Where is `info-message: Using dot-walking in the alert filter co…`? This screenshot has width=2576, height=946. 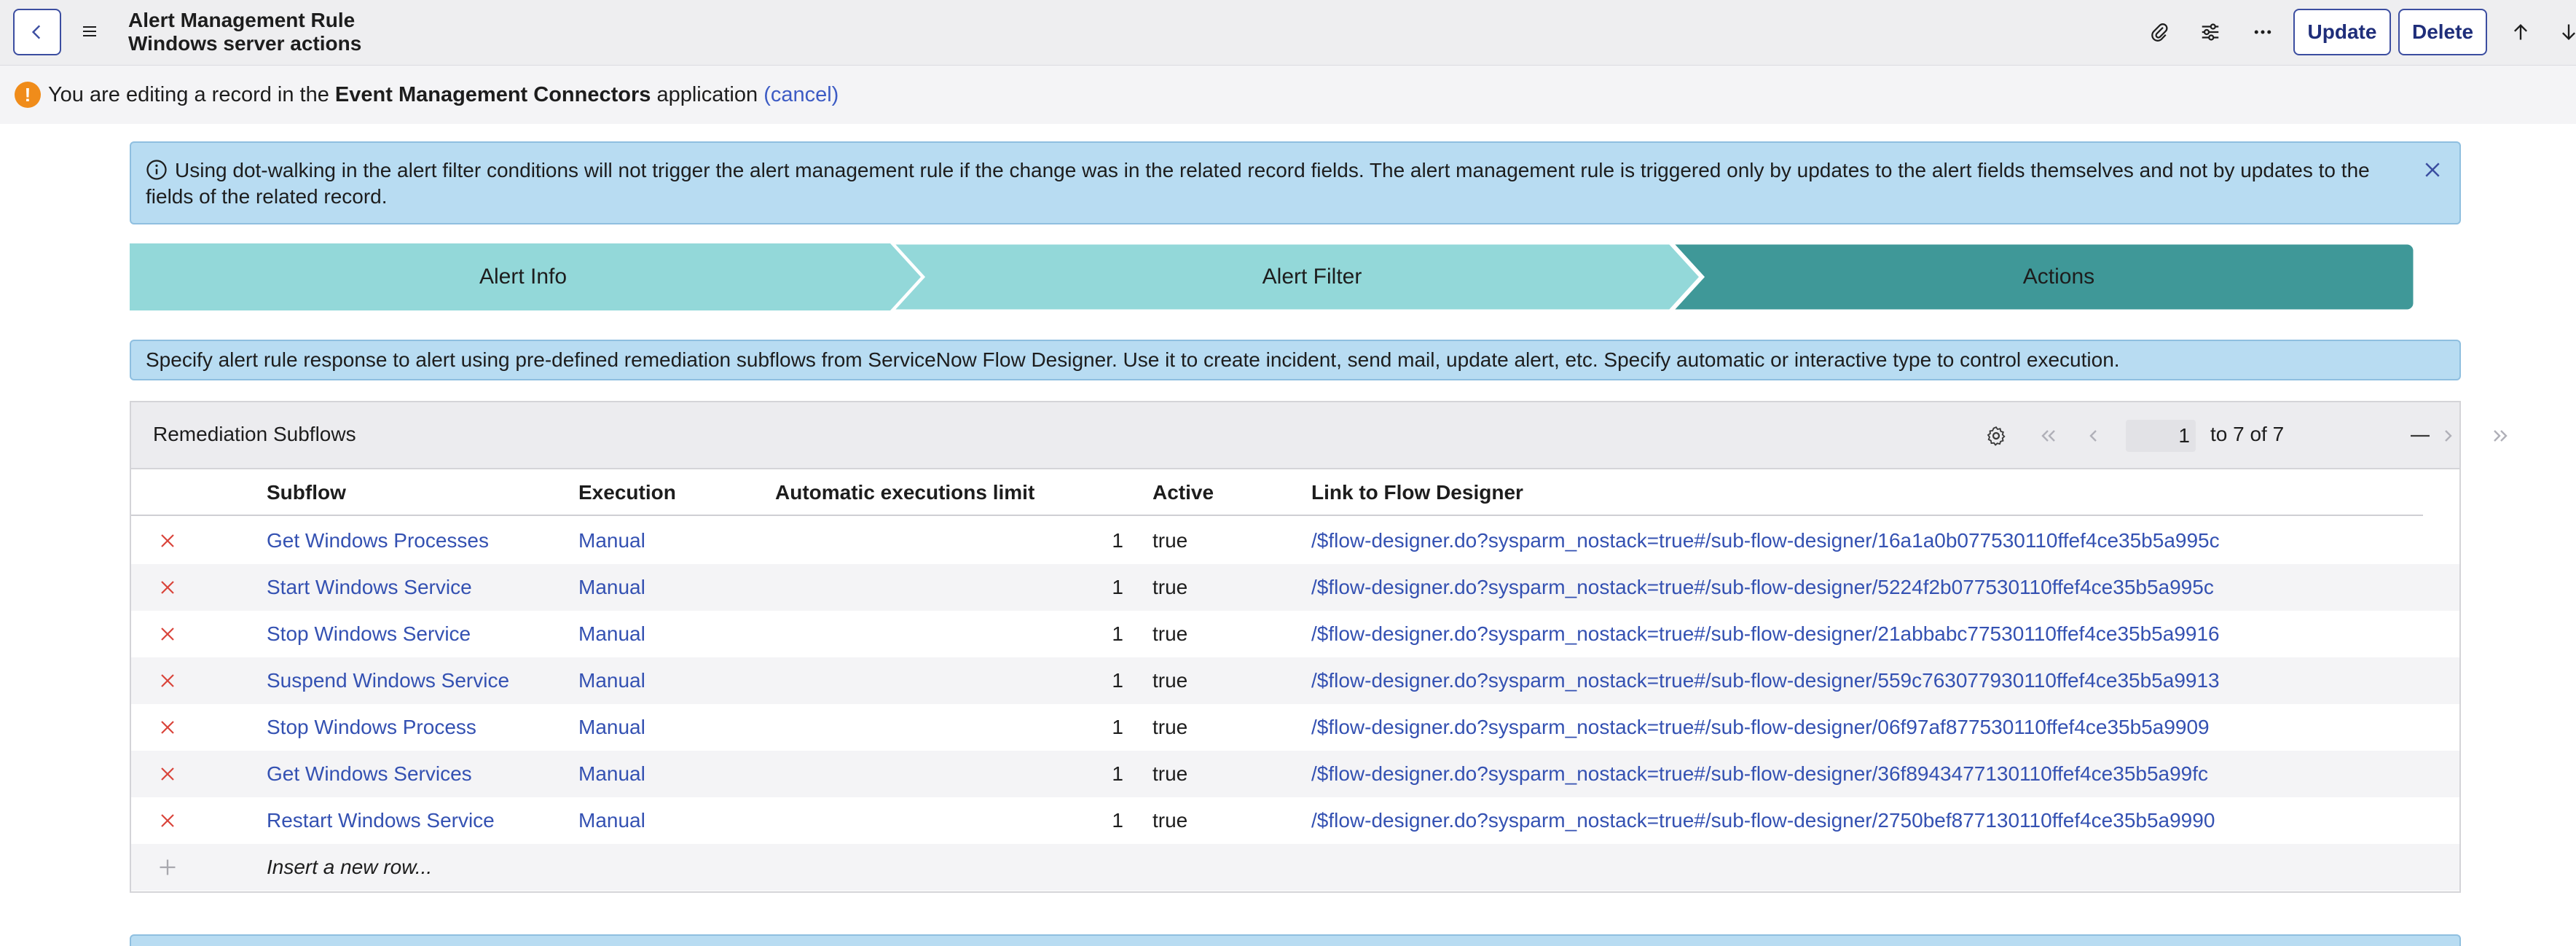
info-message: Using dot-walking in the alert filter co… is located at coordinates (1295, 182).